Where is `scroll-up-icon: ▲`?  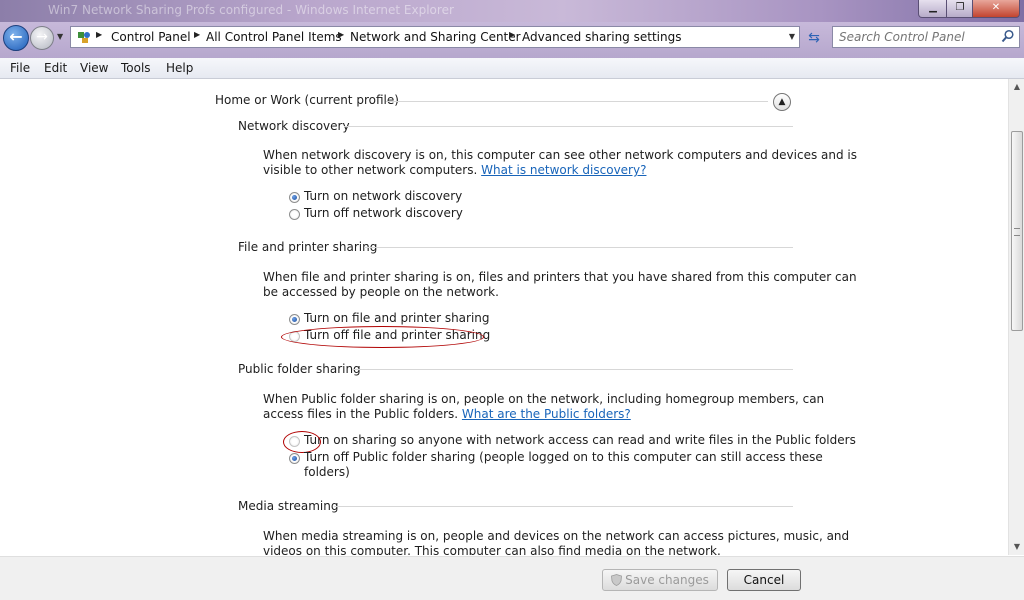
scroll-up-icon: ▲ is located at coordinates (1016, 87).